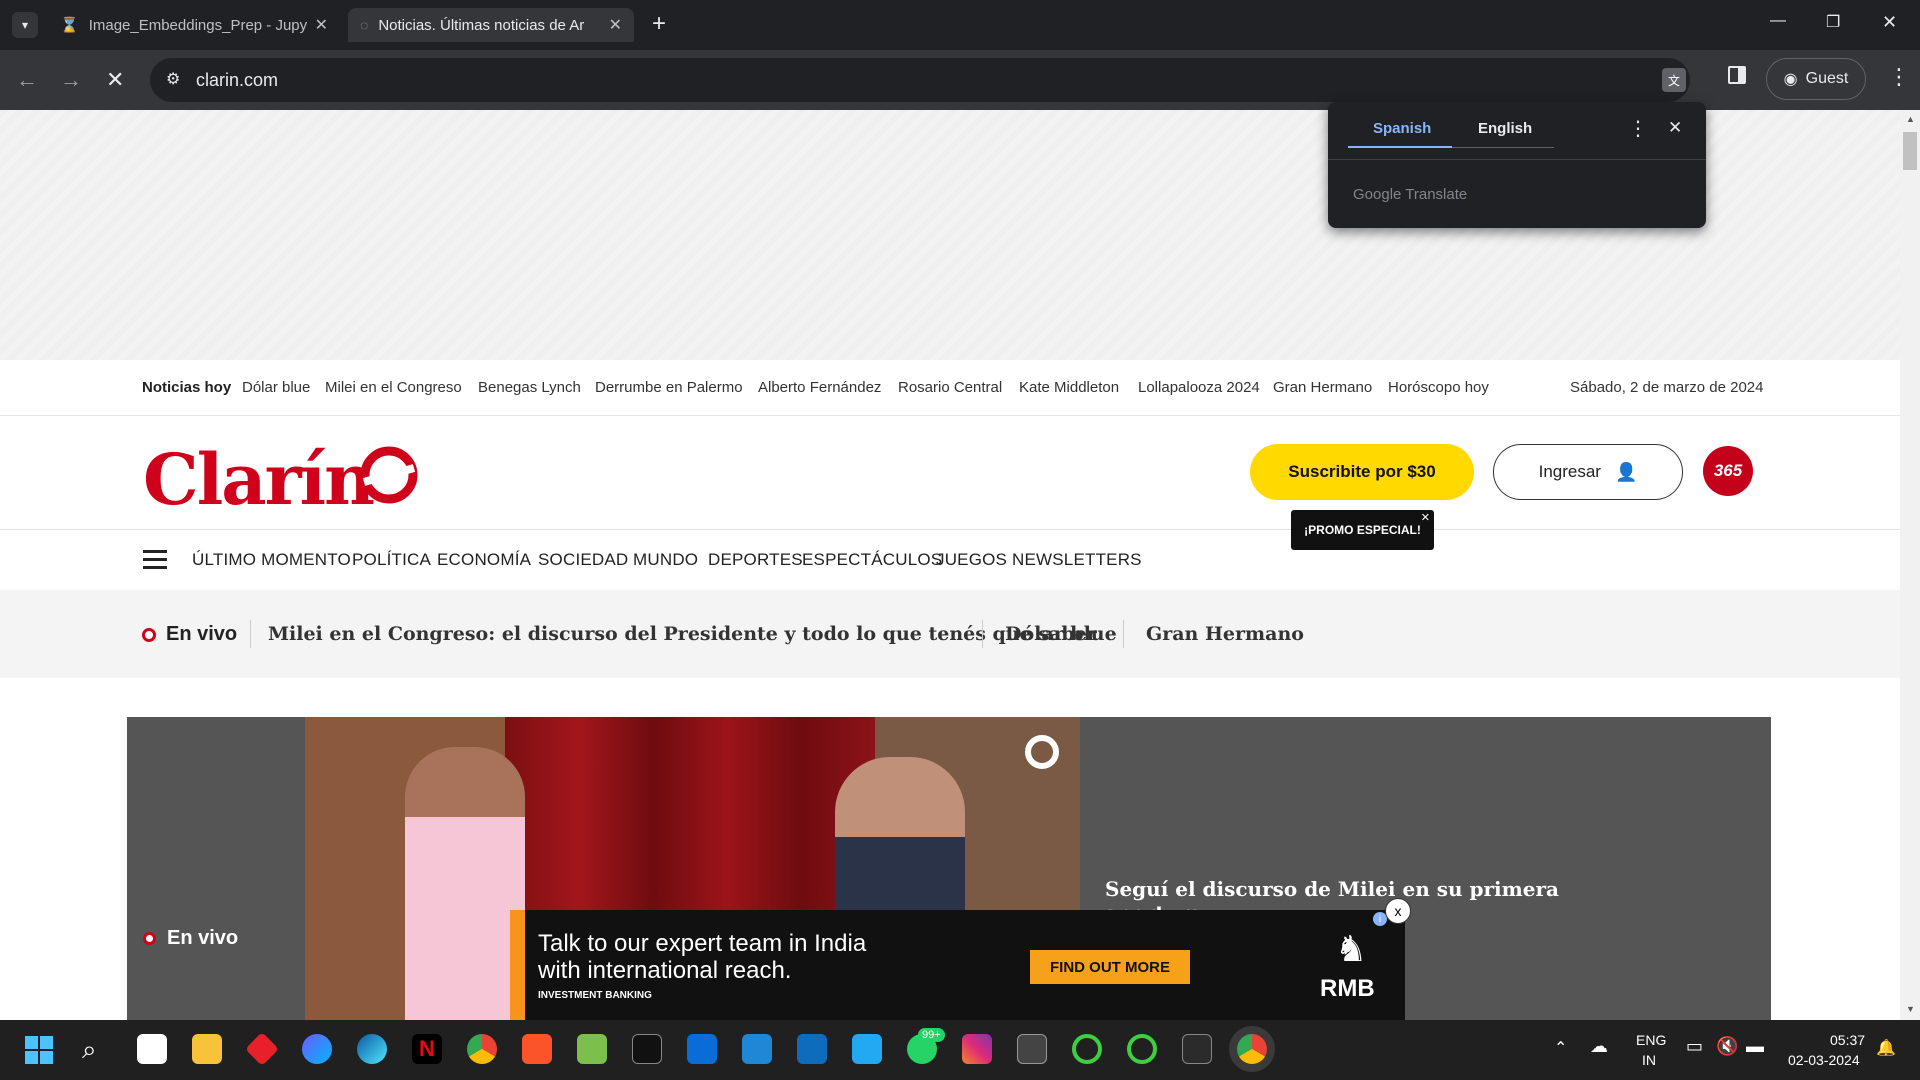 This screenshot has height=1080, width=1920. I want to click on netflix-icon: N, so click(427, 1049).